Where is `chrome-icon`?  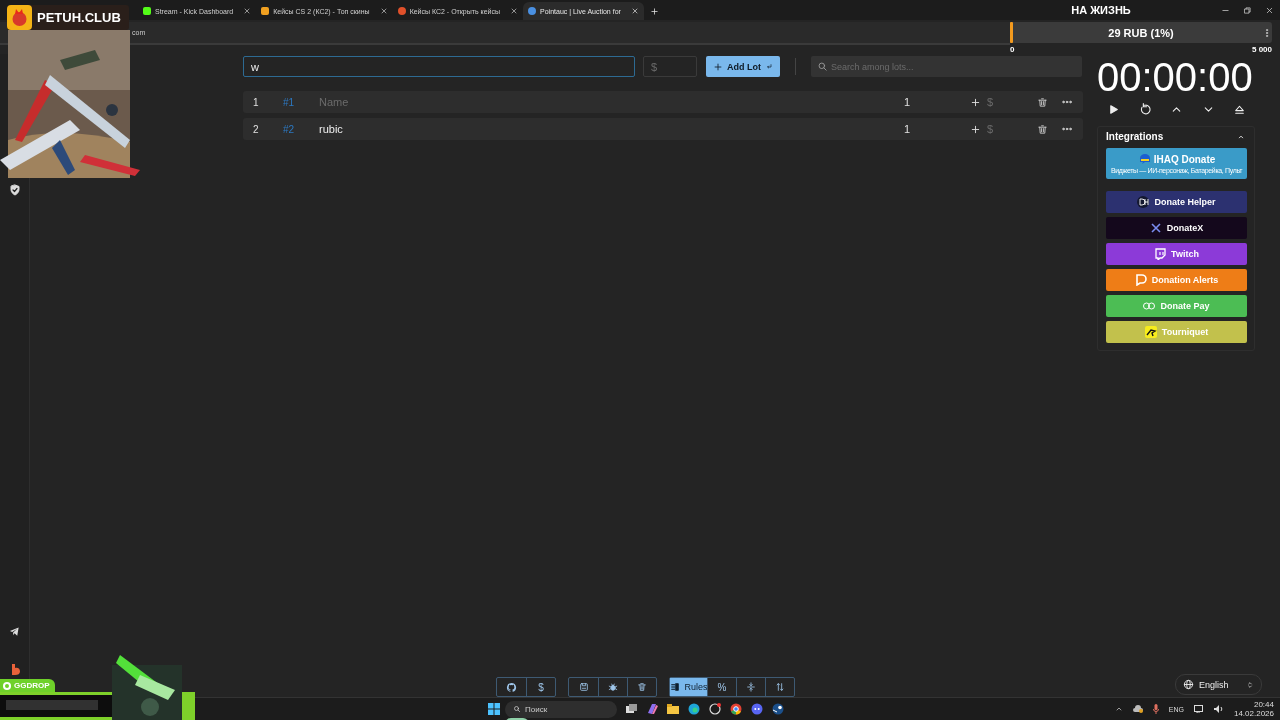 chrome-icon is located at coordinates (736, 709).